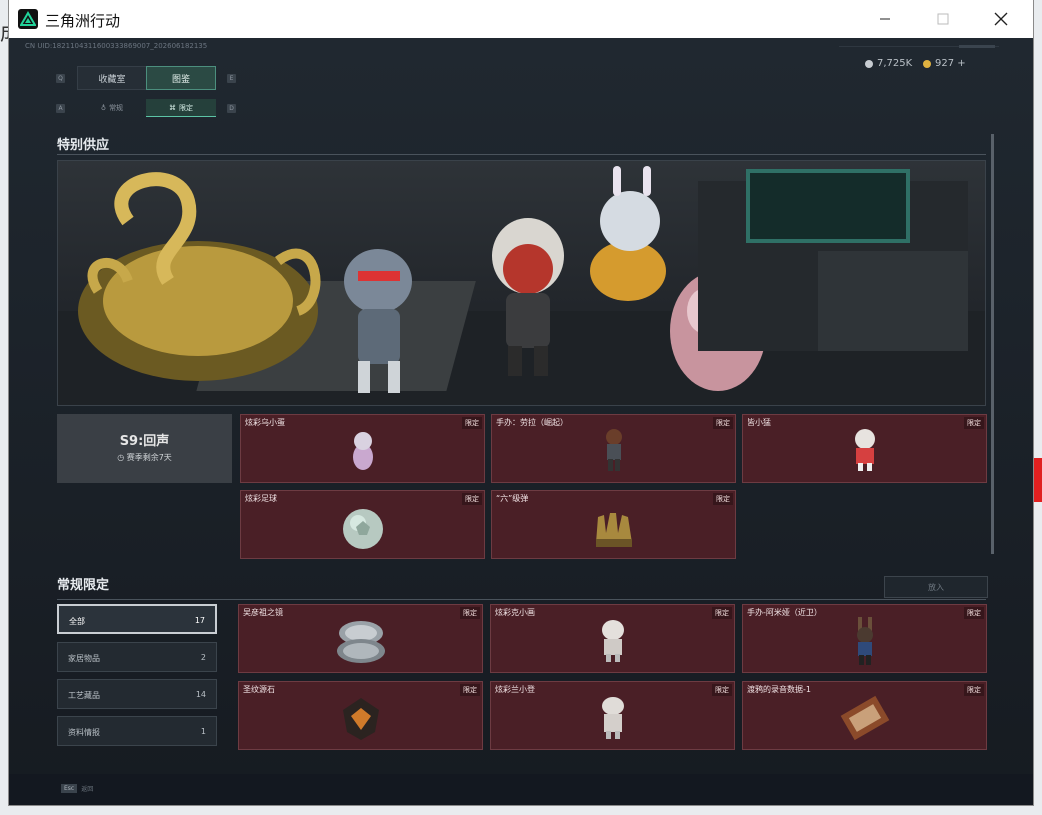  What do you see at coordinates (869, 63) in the screenshot?
I see `silver-coin-icon` at bounding box center [869, 63].